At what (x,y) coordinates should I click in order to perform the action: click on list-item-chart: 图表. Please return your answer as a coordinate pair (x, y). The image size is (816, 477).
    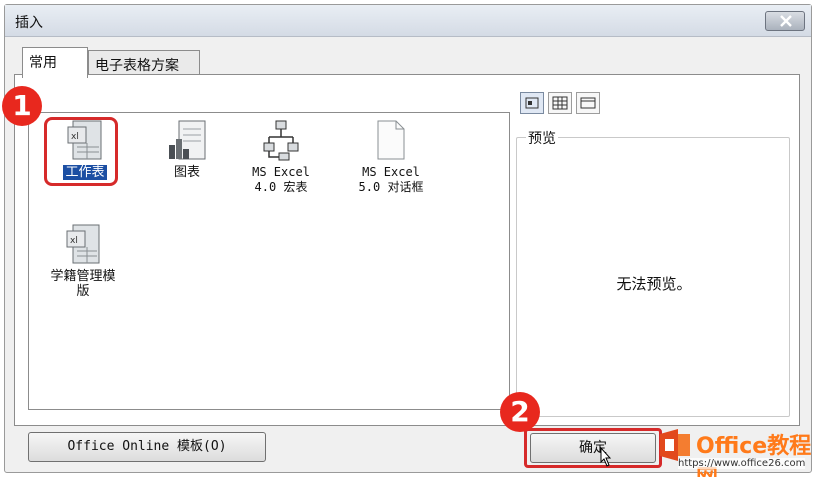
    Looking at the image, I should click on (187, 149).